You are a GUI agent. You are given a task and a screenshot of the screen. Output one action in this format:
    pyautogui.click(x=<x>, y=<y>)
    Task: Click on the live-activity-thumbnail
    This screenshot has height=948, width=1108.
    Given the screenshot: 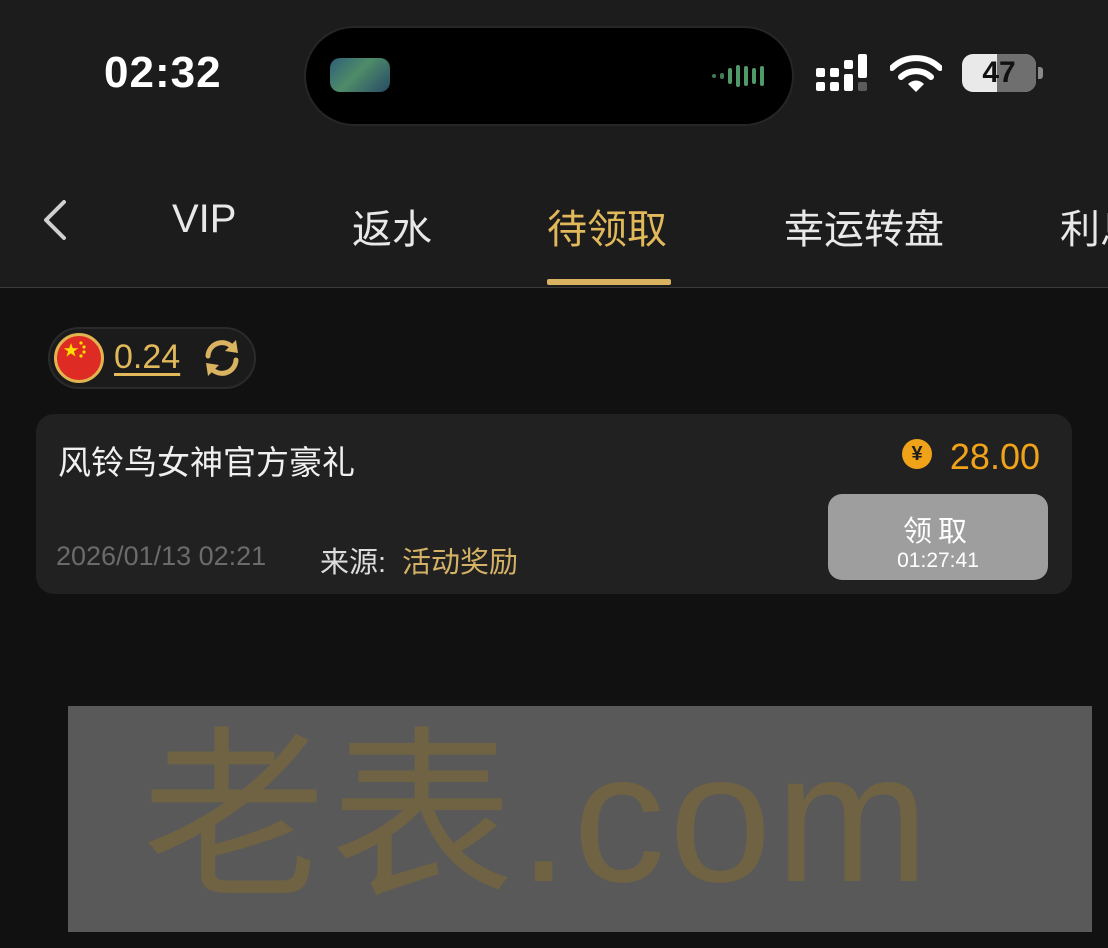 What is the action you would take?
    pyautogui.click(x=360, y=75)
    